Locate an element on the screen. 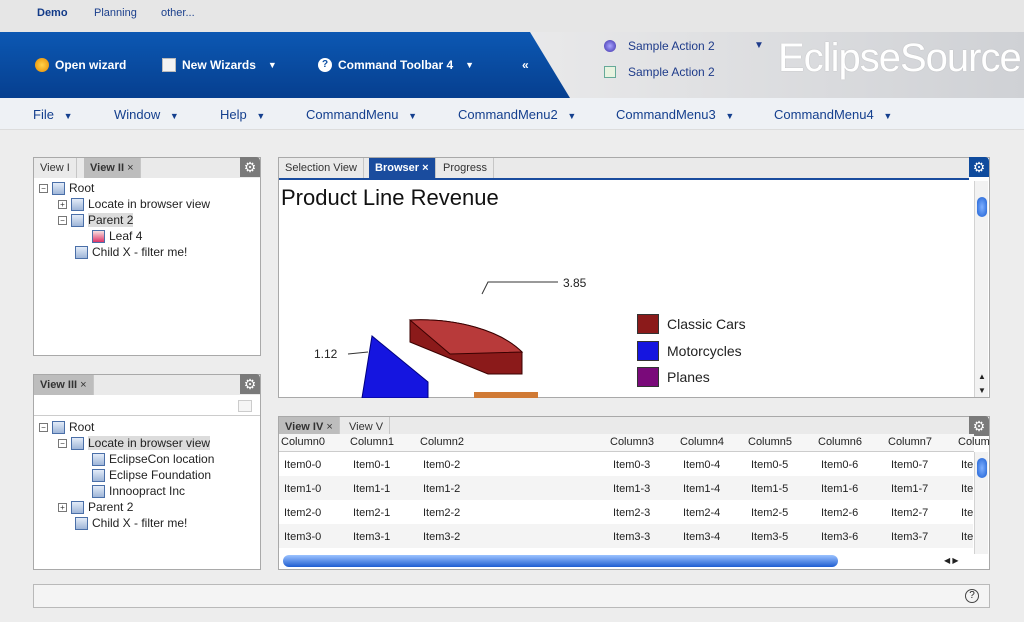  table-cell: Item2-2 is located at coordinates (441, 513).